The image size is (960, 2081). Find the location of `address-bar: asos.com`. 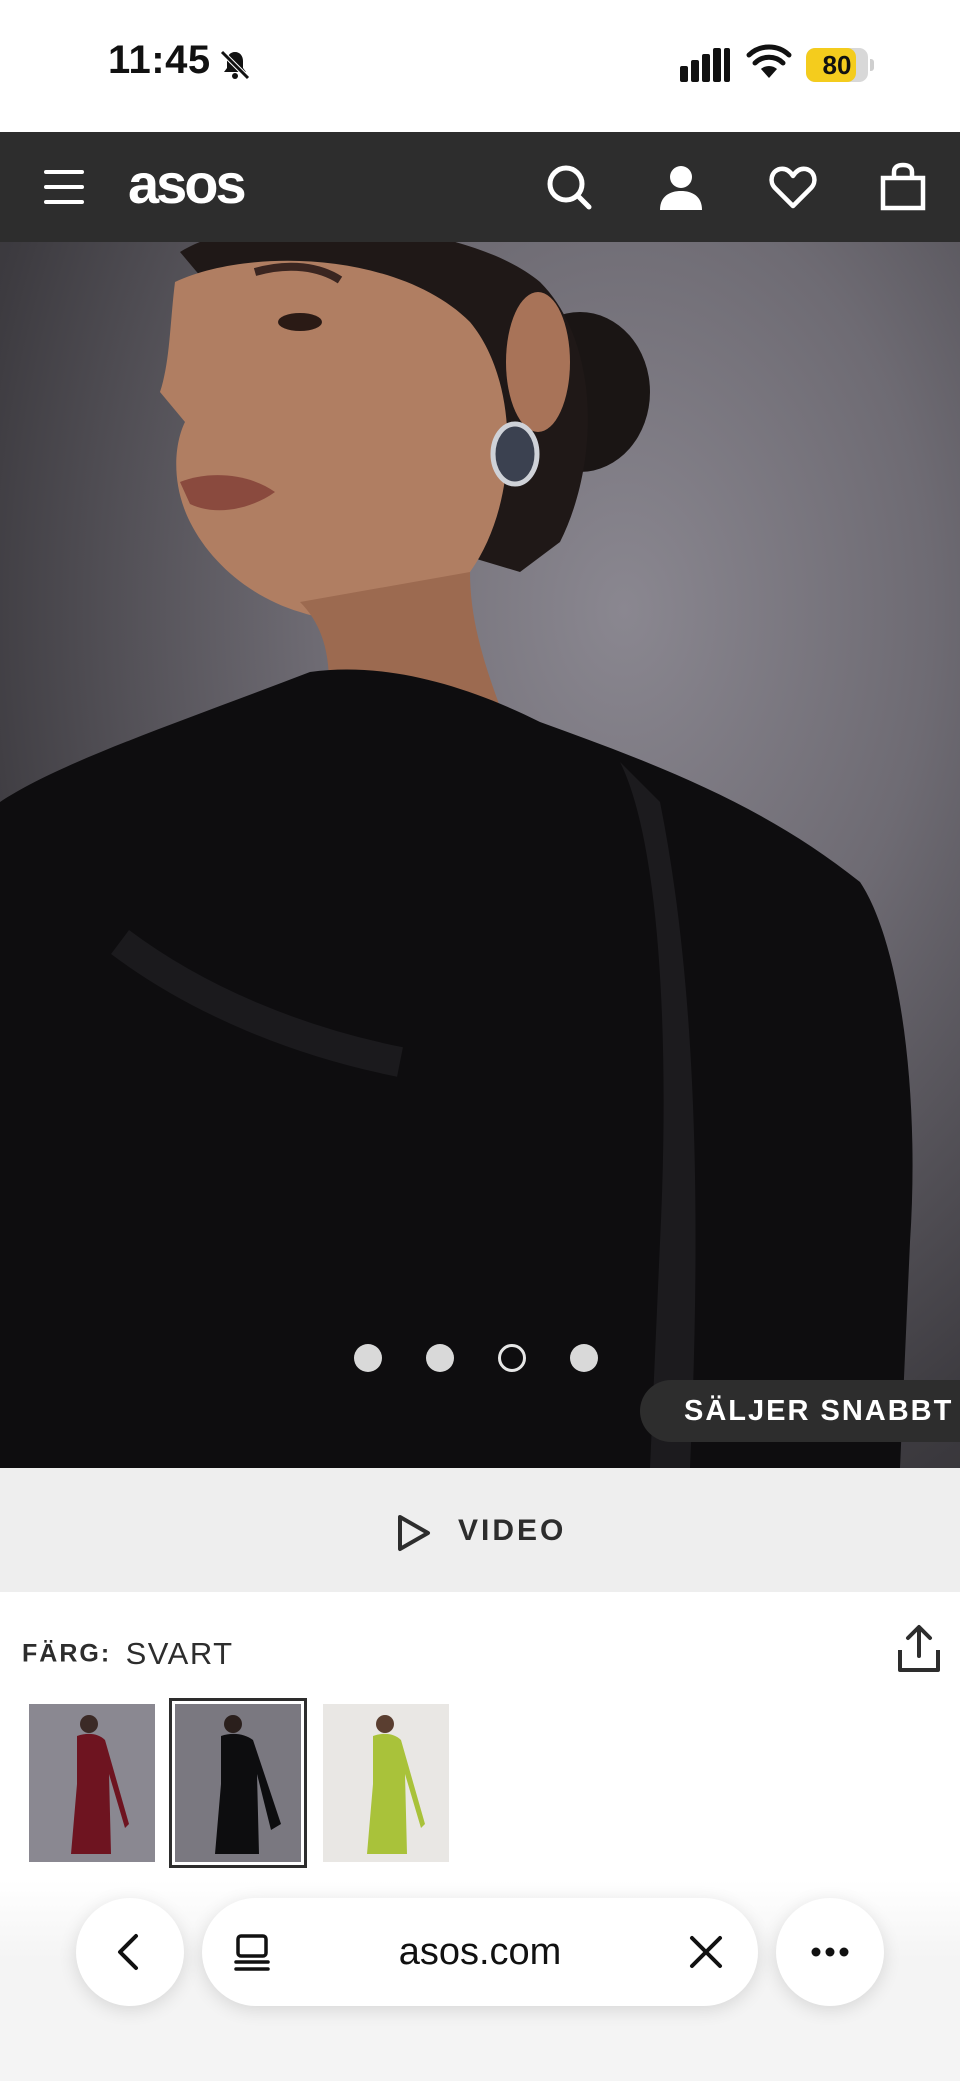

address-bar: asos.com is located at coordinates (480, 1952).